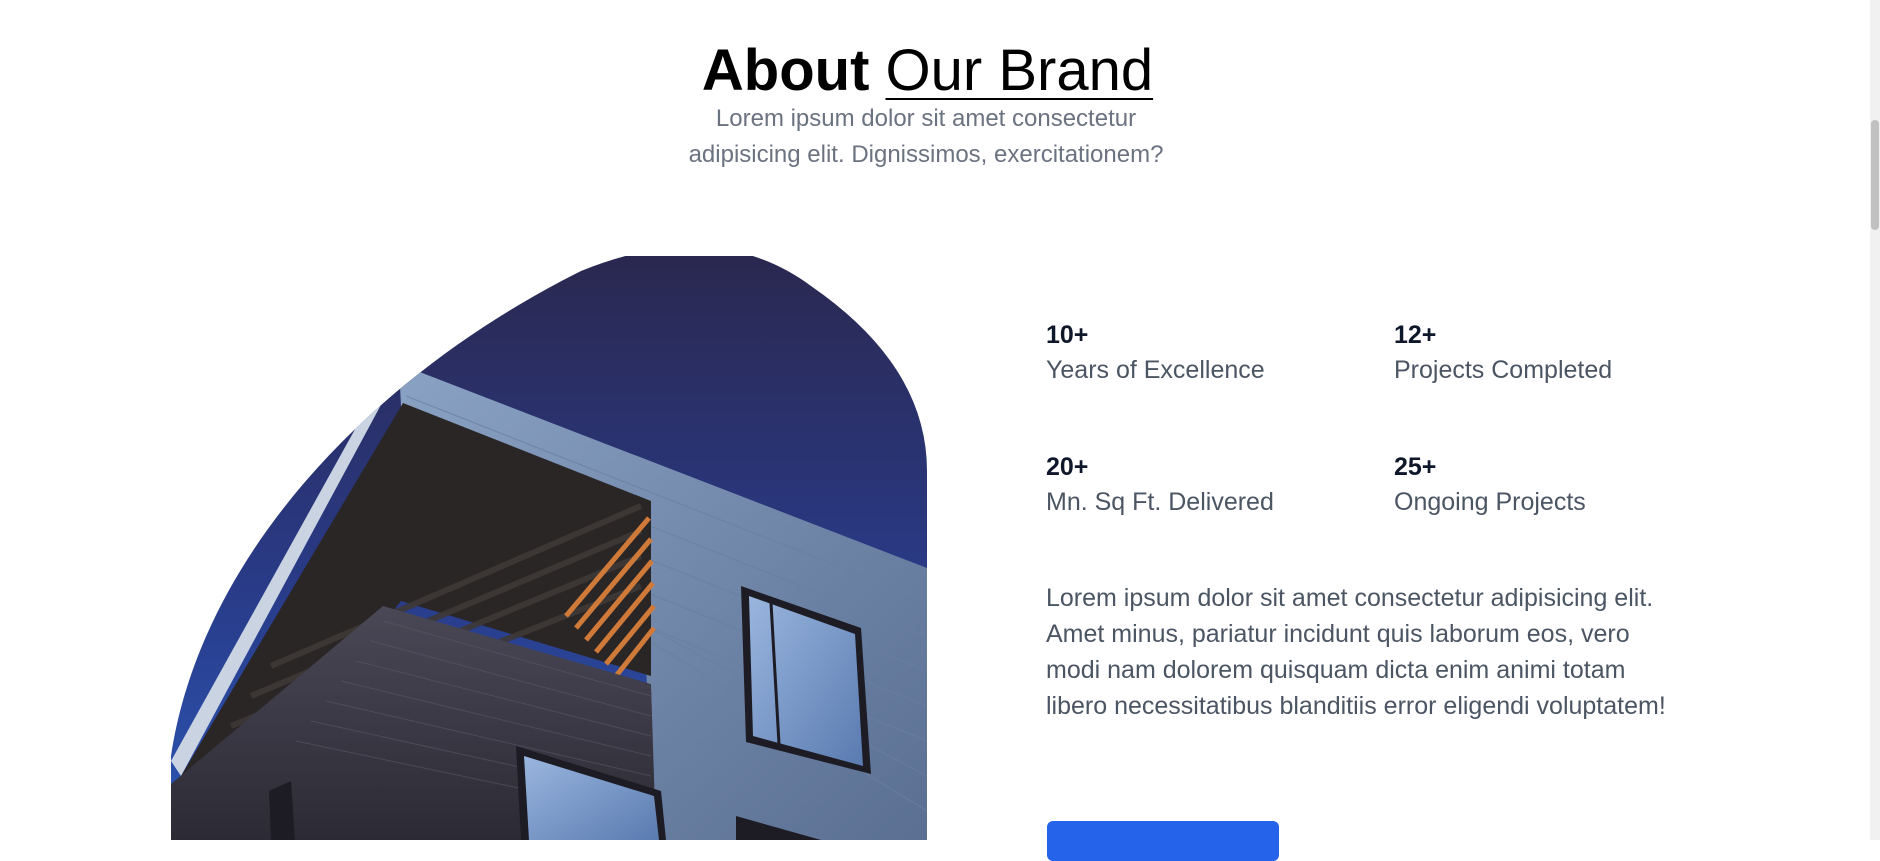 This screenshot has width=1880, height=861. What do you see at coordinates (1211, 485) in the screenshot?
I see `stat-sq-ft: 20+ Mn. Sq Ft. Delivered` at bounding box center [1211, 485].